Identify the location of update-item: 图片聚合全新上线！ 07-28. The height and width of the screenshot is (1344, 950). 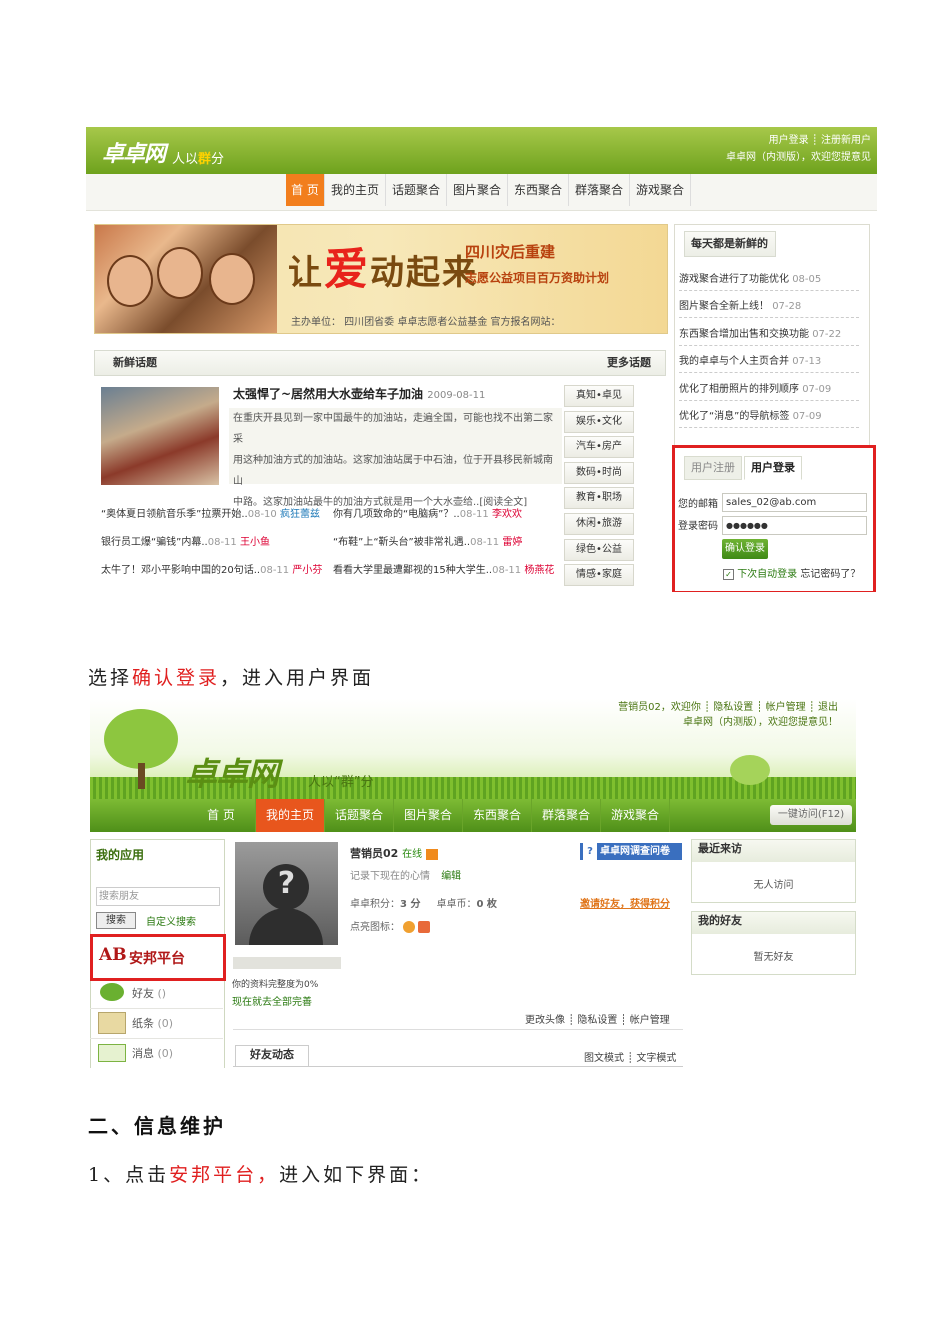
(769, 307).